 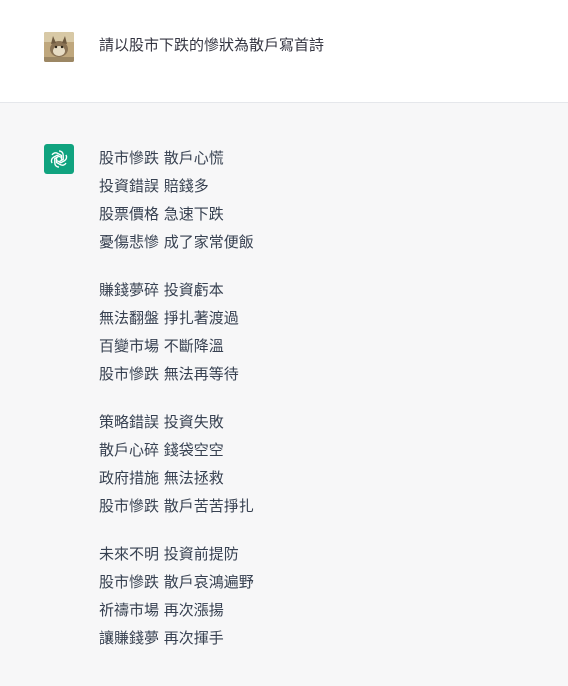 I want to click on user-message-text: 請以股市下跌的慘狀為散戶寫首詩, so click(x=212, y=45).